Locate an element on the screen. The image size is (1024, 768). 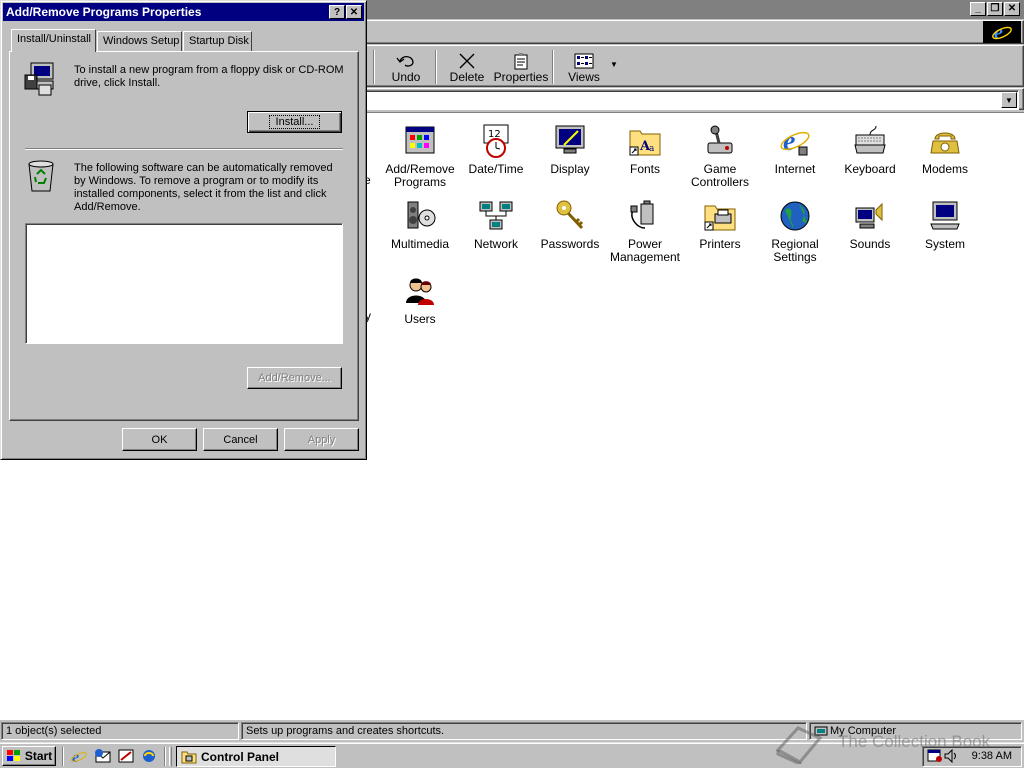
taskbar-button-control-panel: Control Panel is located at coordinates (256, 756).